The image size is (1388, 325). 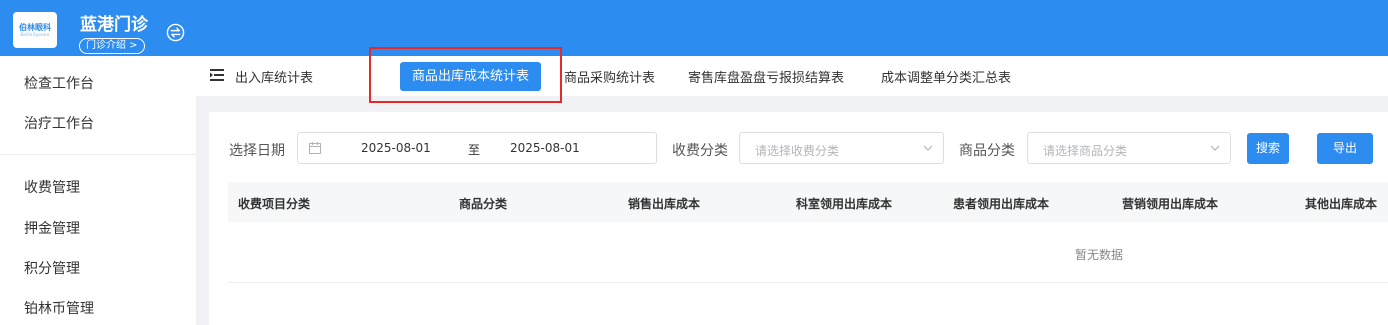 What do you see at coordinates (545, 148) in the screenshot?
I see `date-end-value: 2025-08-01` at bounding box center [545, 148].